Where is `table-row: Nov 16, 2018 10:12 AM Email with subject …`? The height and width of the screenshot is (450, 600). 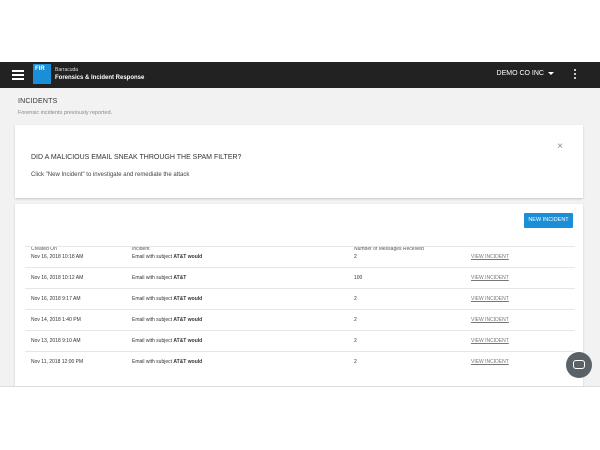 table-row: Nov 16, 2018 10:12 AM Email with subject … is located at coordinates (300, 277).